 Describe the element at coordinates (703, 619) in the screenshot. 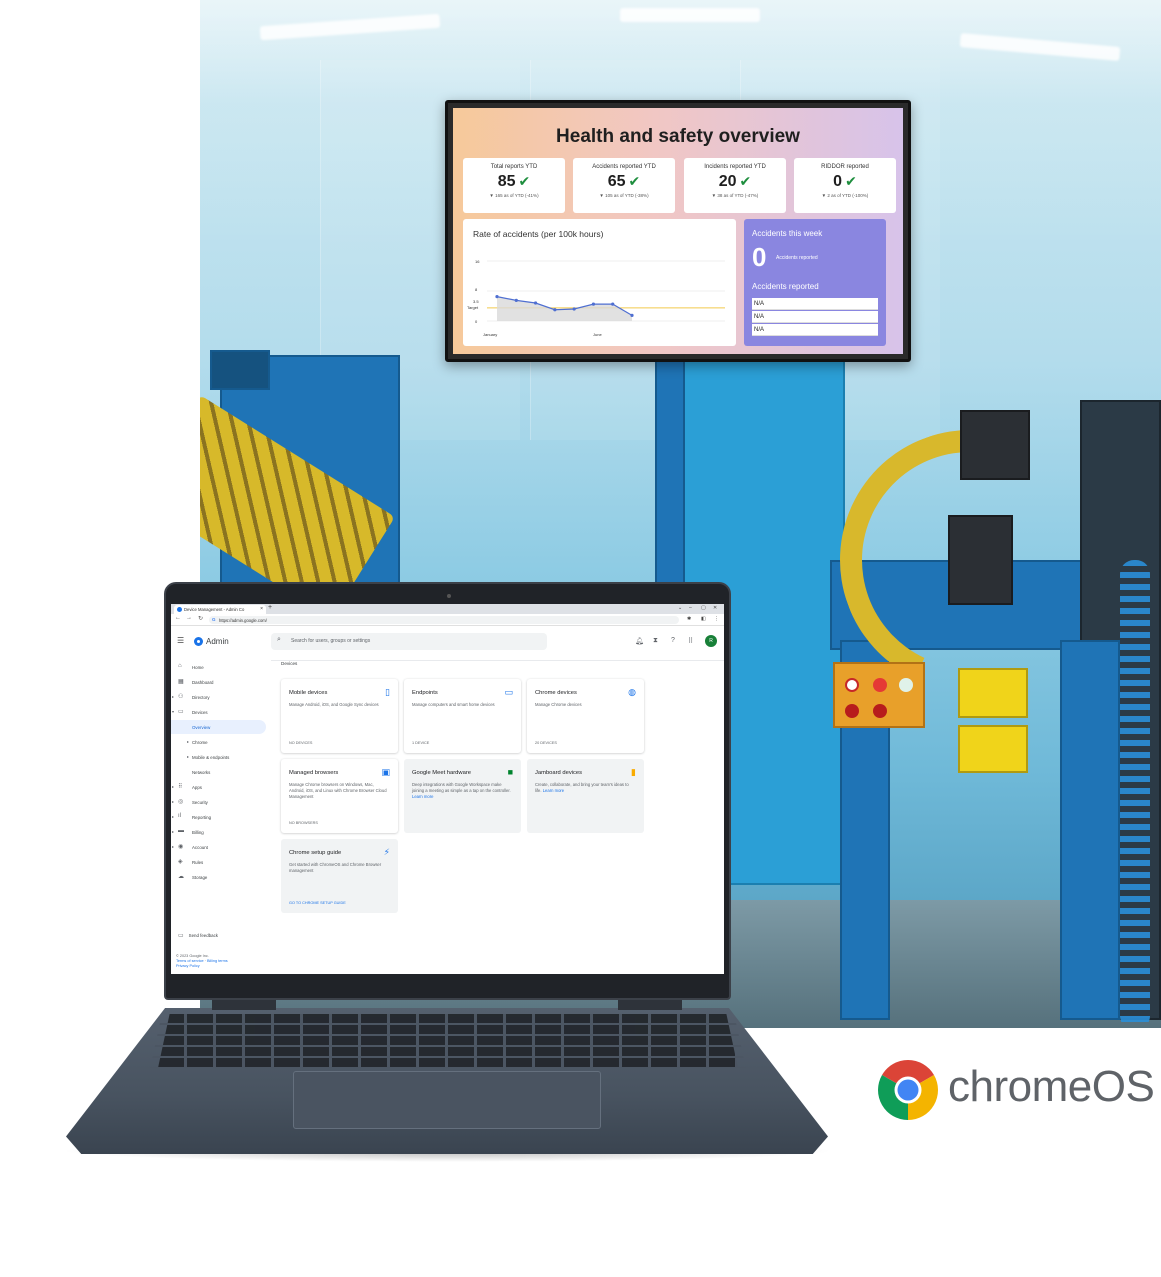

I see `side-panel-icon: ◧` at that location.